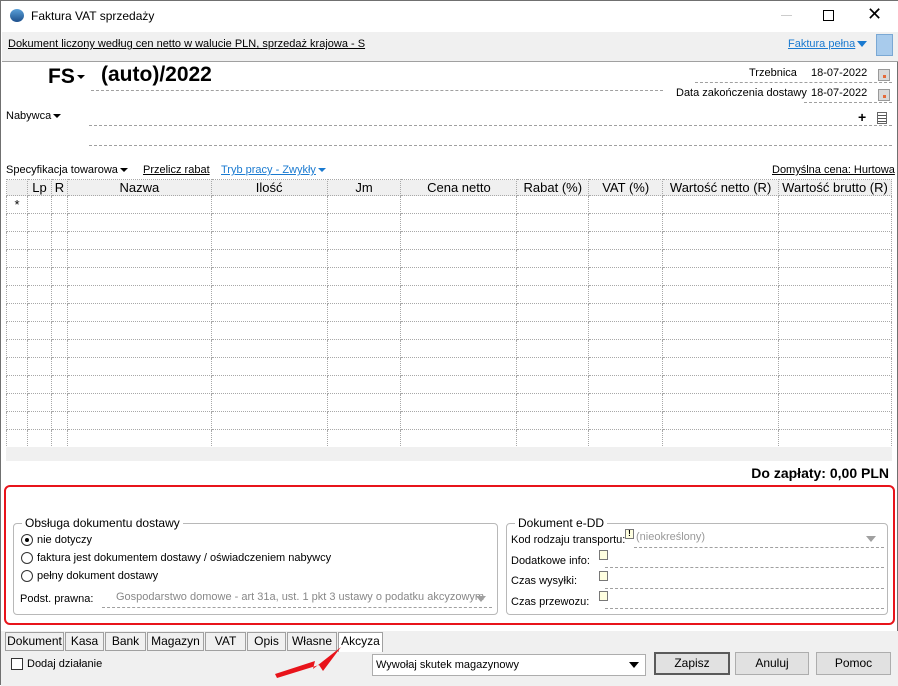  Describe the element at coordinates (364, 187) in the screenshot. I see `column-header: Jm` at that location.